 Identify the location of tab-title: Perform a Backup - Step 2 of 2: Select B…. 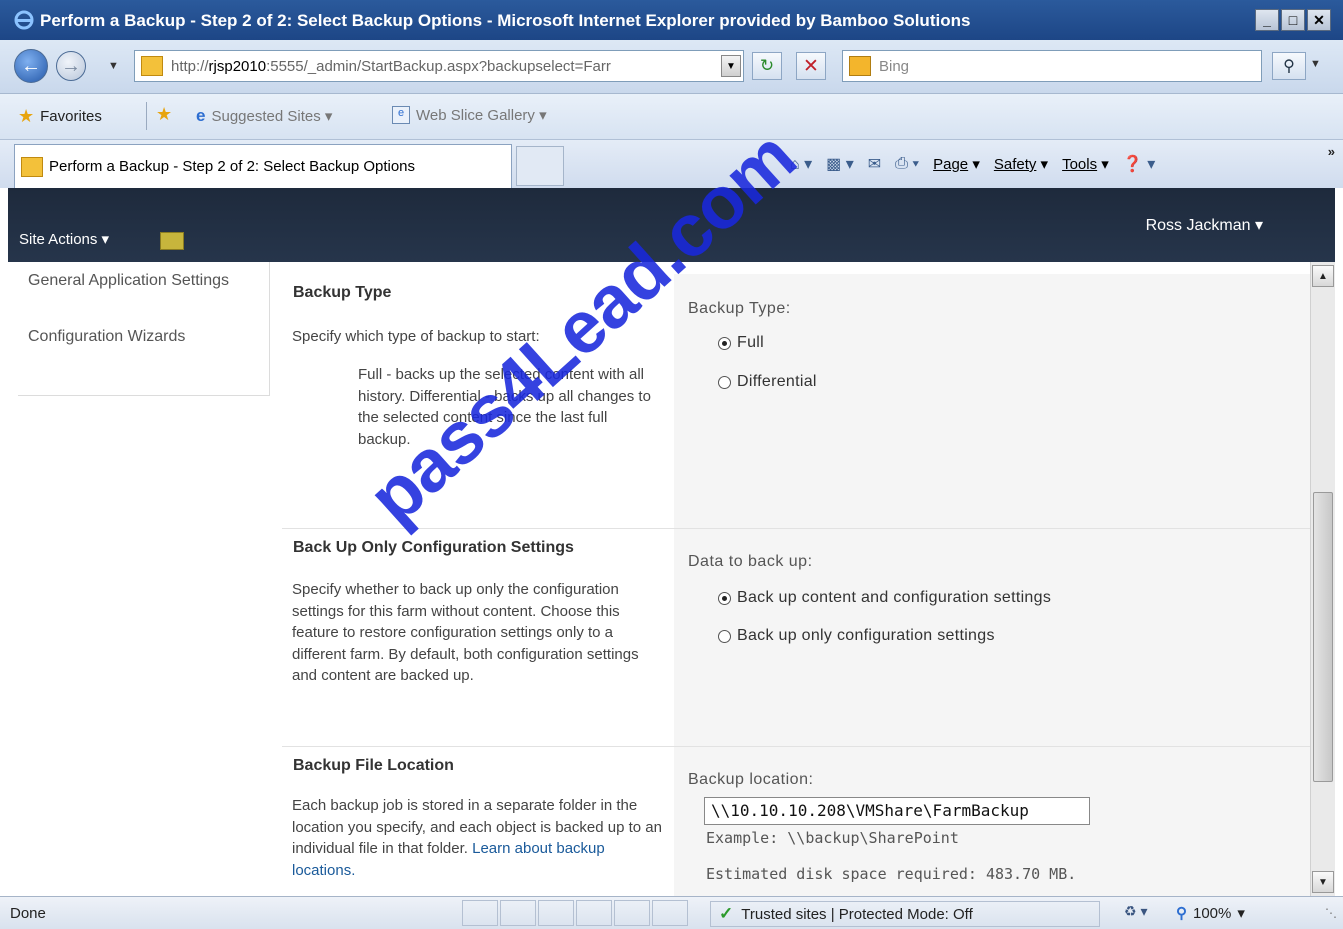
(232, 166).